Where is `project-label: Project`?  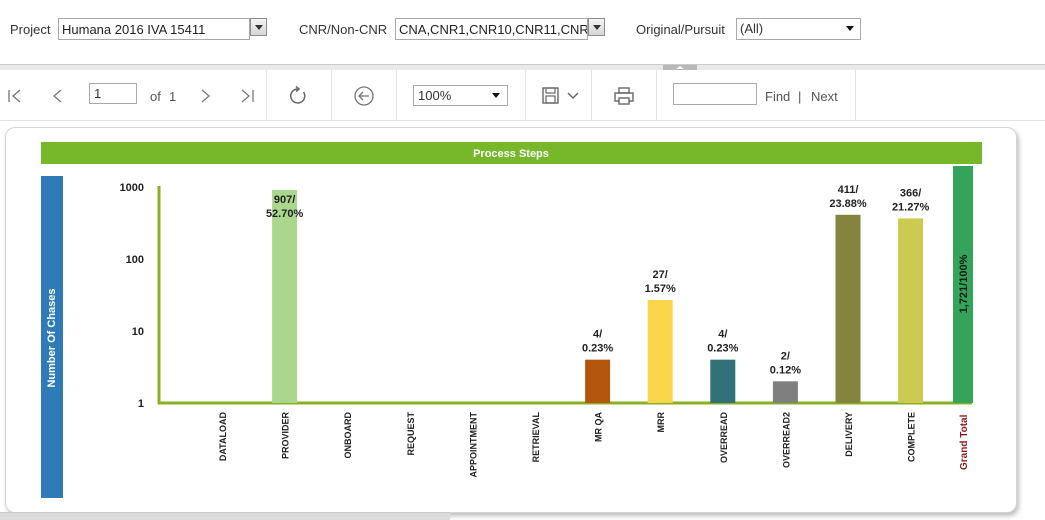
project-label: Project is located at coordinates (30, 29).